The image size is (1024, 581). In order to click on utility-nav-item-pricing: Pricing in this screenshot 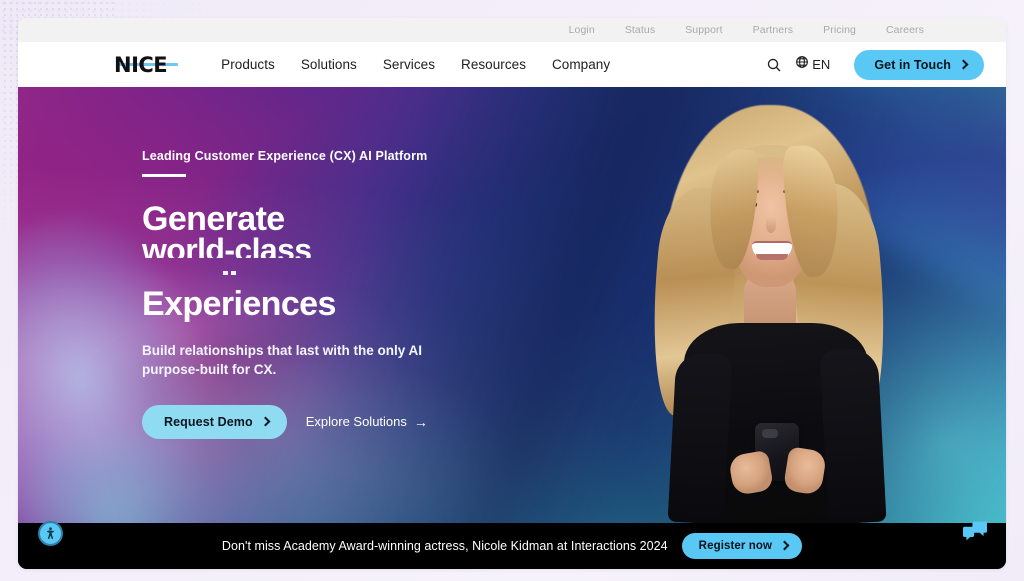, I will do `click(839, 30)`.